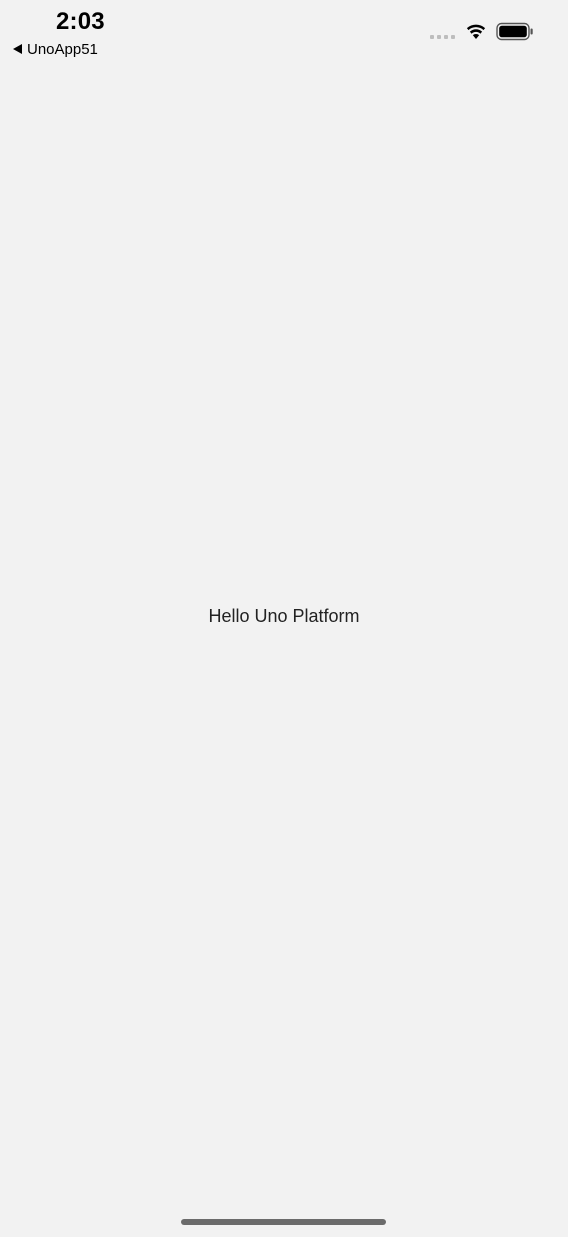  I want to click on hello-text: Hello Uno Platform, so click(284, 616).